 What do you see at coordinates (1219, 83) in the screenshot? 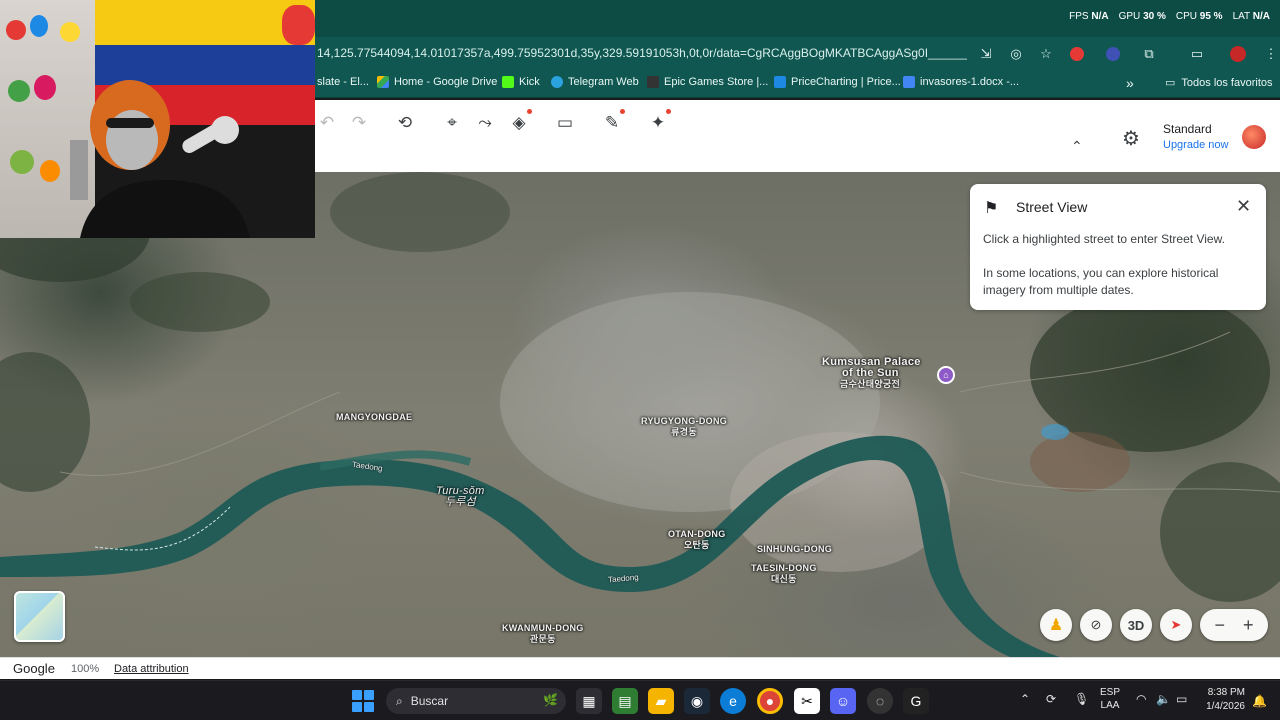
I see `all-bookmarks-button: ▭ Todos los favoritos` at bounding box center [1219, 83].